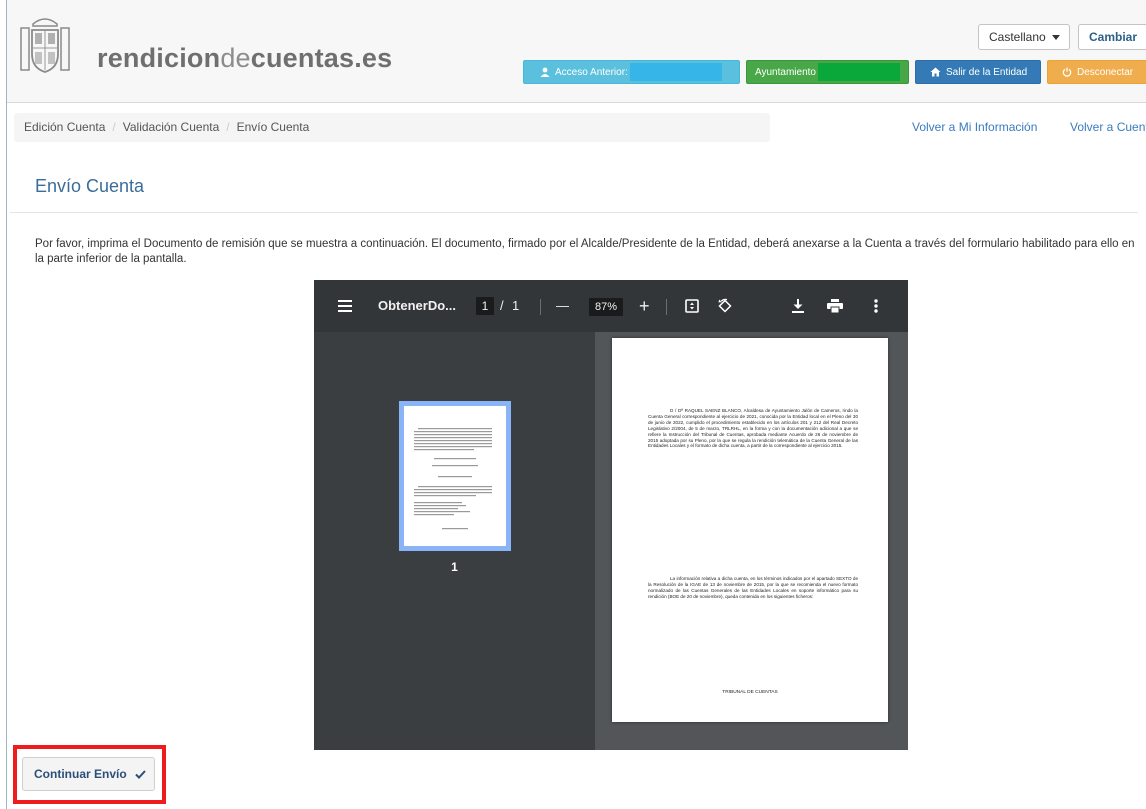  Describe the element at coordinates (45, 45) in the screenshot. I see `coat-of-arms-icon` at that location.